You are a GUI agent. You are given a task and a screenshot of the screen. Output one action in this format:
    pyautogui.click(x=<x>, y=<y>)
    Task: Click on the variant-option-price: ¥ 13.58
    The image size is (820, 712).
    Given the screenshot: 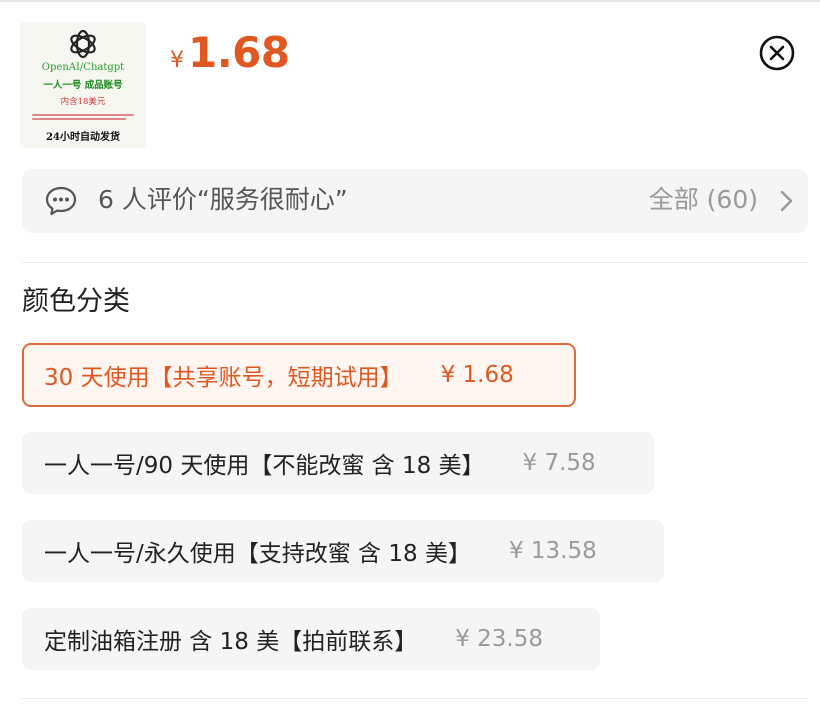 What is the action you would take?
    pyautogui.click(x=552, y=551)
    